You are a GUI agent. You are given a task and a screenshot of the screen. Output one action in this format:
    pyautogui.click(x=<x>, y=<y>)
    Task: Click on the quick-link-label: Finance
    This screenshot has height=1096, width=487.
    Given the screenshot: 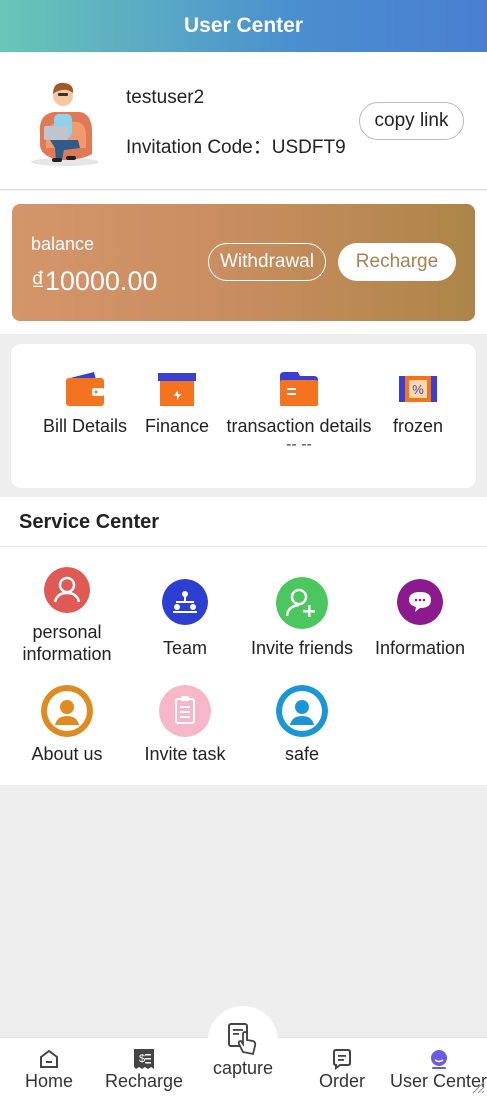 What is the action you would take?
    pyautogui.click(x=177, y=426)
    